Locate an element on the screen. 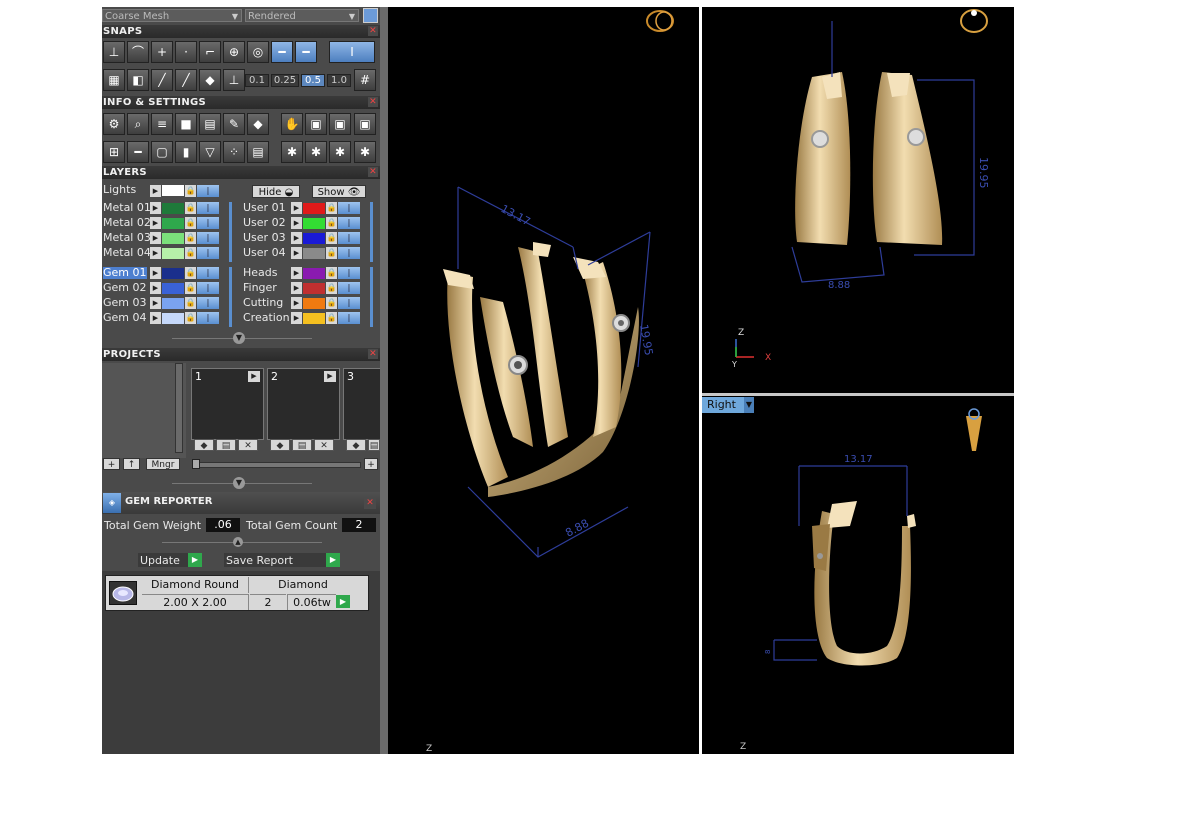 This screenshot has height=815, width=1200. show-button: Show 👁 is located at coordinates (339, 191).